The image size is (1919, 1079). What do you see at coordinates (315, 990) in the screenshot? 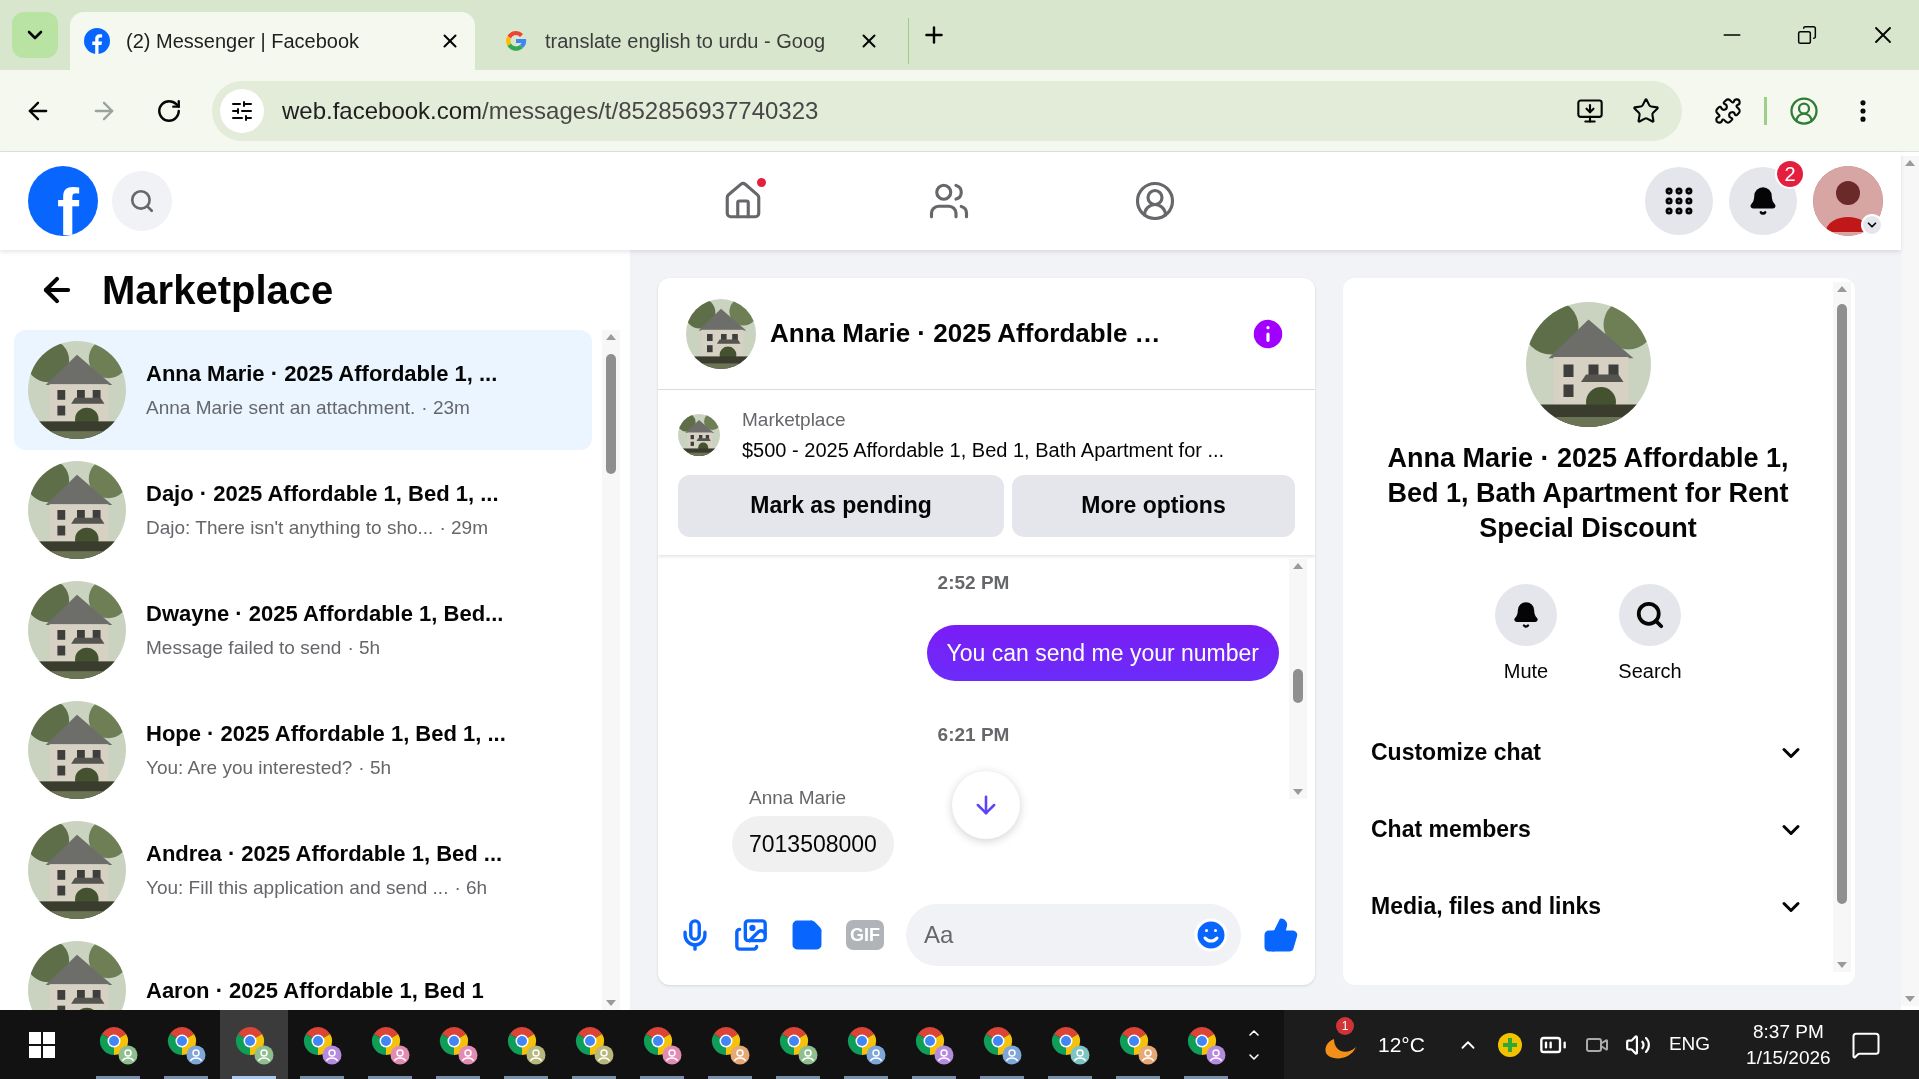
I see `conversation-title: Aaron · 2025 Affordable 1, Bed 1` at bounding box center [315, 990].